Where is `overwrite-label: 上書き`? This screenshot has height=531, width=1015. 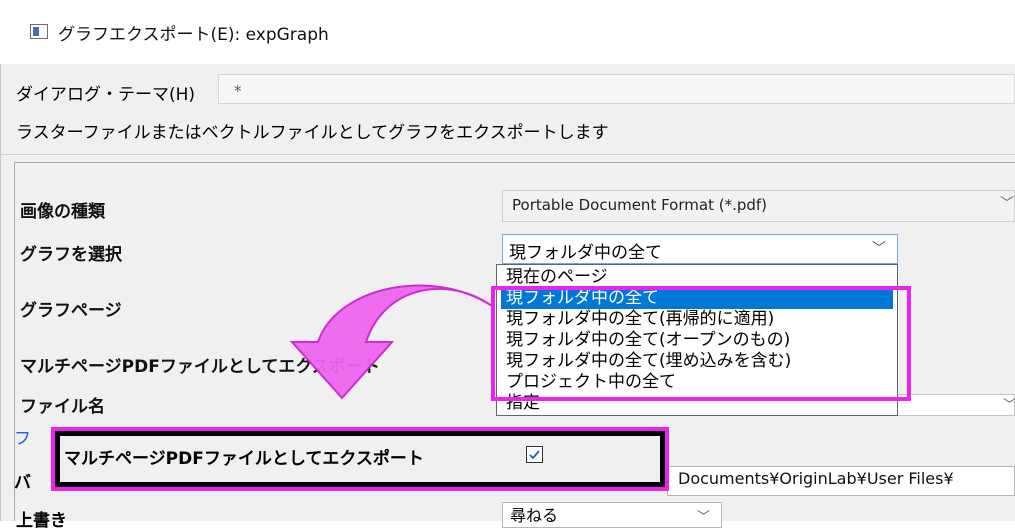
overwrite-label: 上書き is located at coordinates (41, 521).